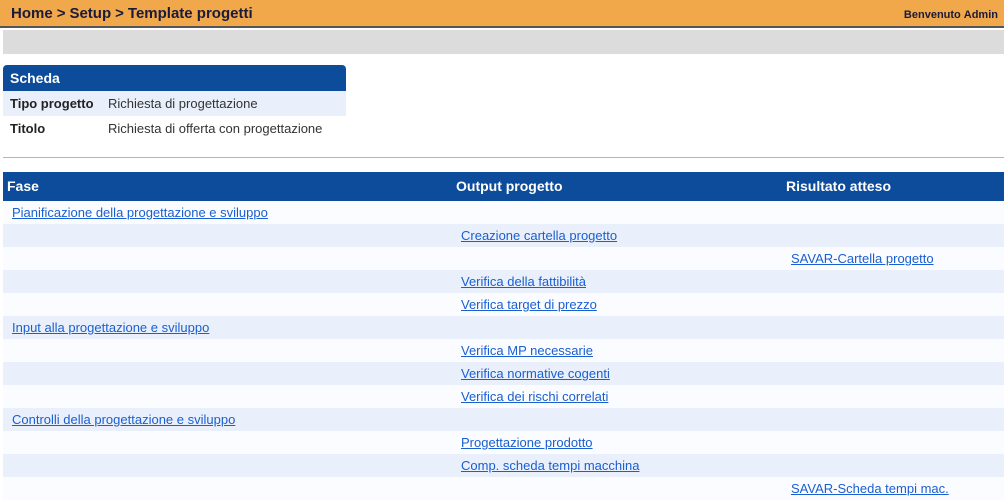  Describe the element at coordinates (503, 157) in the screenshot. I see `divider` at that location.